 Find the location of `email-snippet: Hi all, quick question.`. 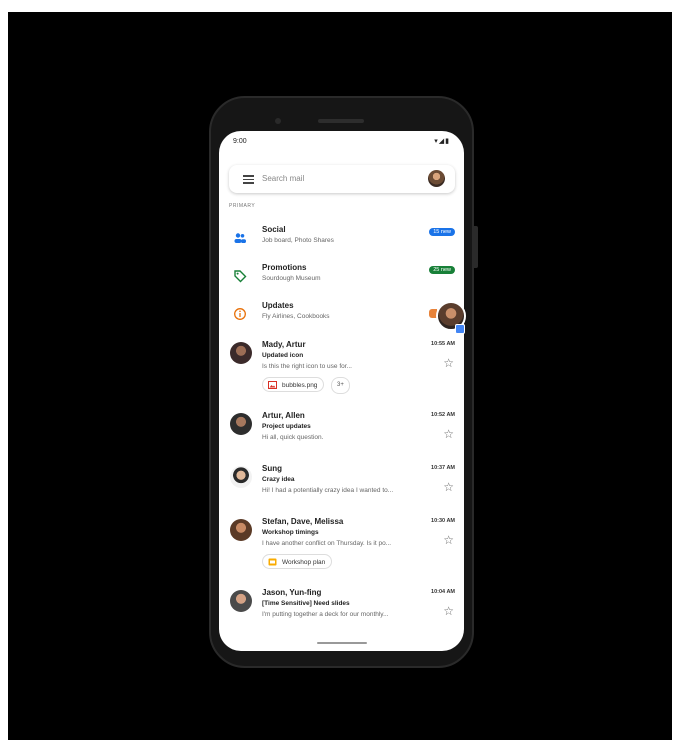

email-snippet: Hi all, quick question. is located at coordinates (293, 437).